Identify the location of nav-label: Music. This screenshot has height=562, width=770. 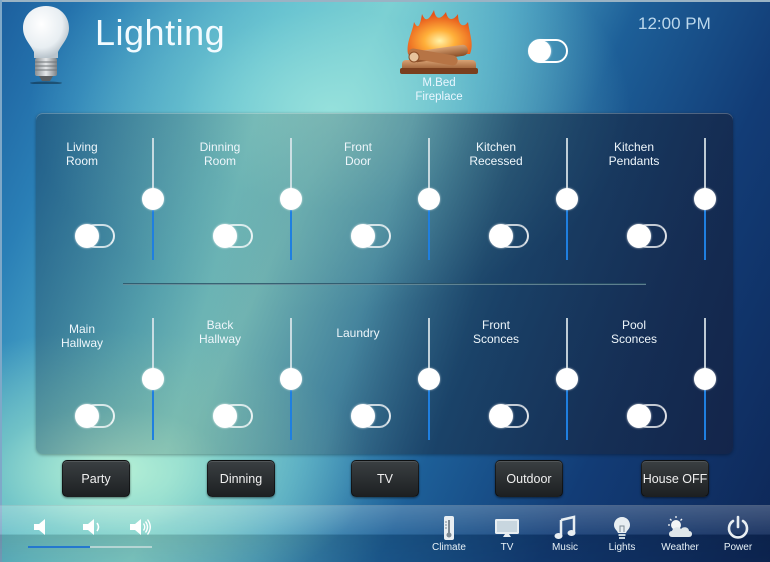
(565, 547).